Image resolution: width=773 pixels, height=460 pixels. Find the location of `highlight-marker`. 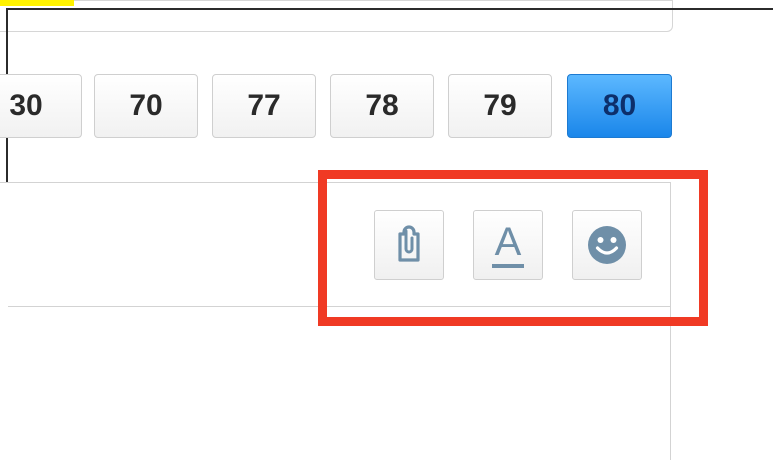

highlight-marker is located at coordinates (37, 3).